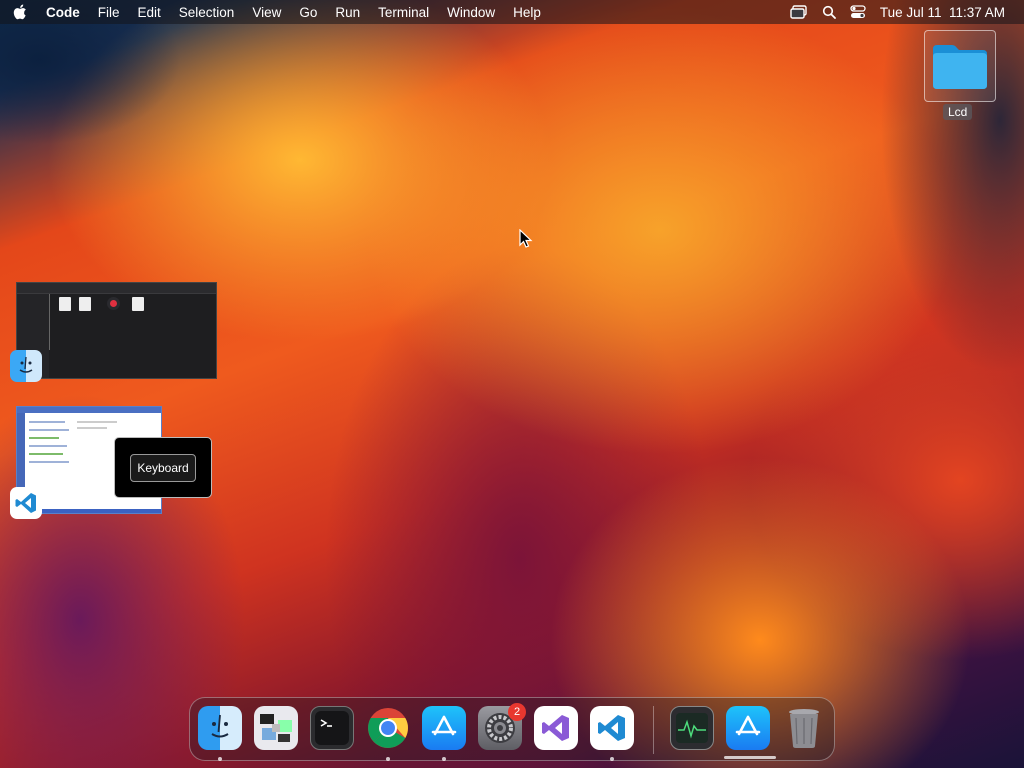 The width and height of the screenshot is (1024, 768). I want to click on keyboard-button: Keyboard, so click(163, 467).